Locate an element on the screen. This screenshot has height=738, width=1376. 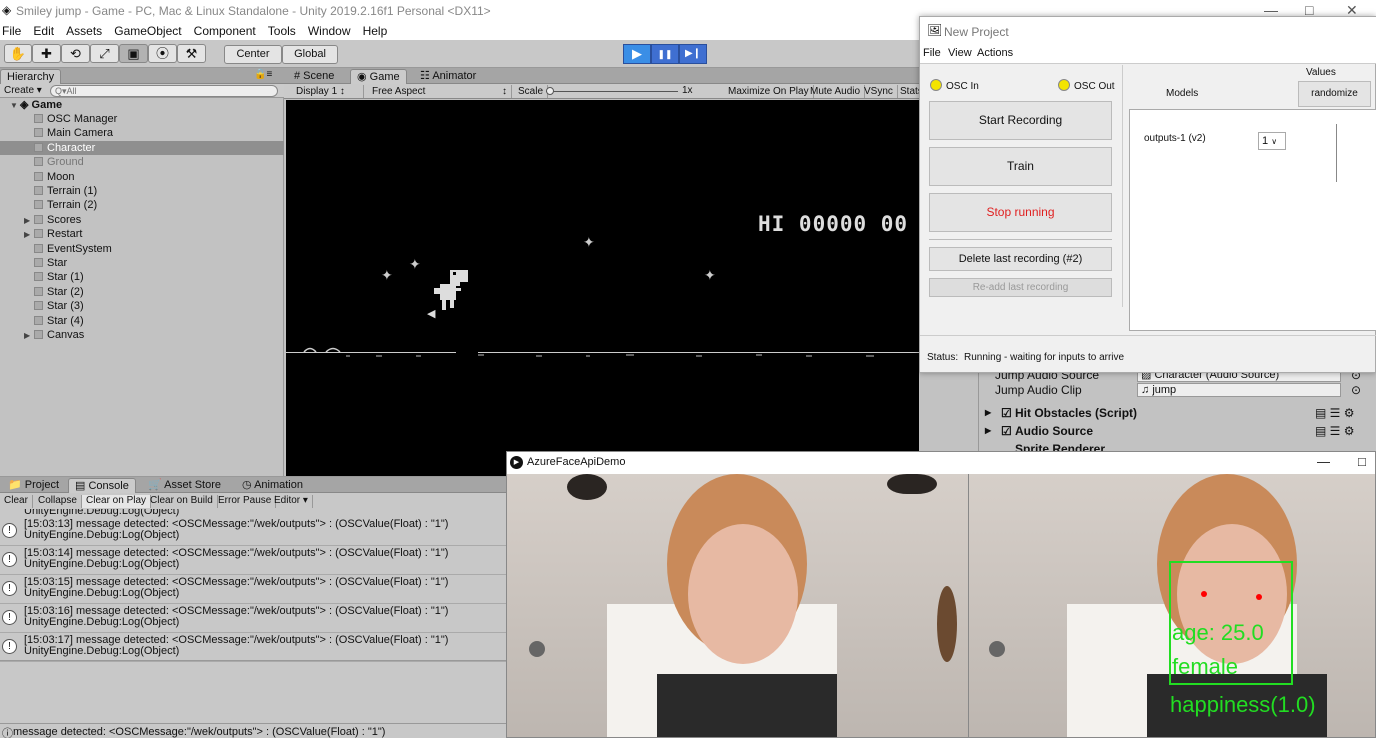
hierarchy-item: Moon is located at coordinates (142, 177).